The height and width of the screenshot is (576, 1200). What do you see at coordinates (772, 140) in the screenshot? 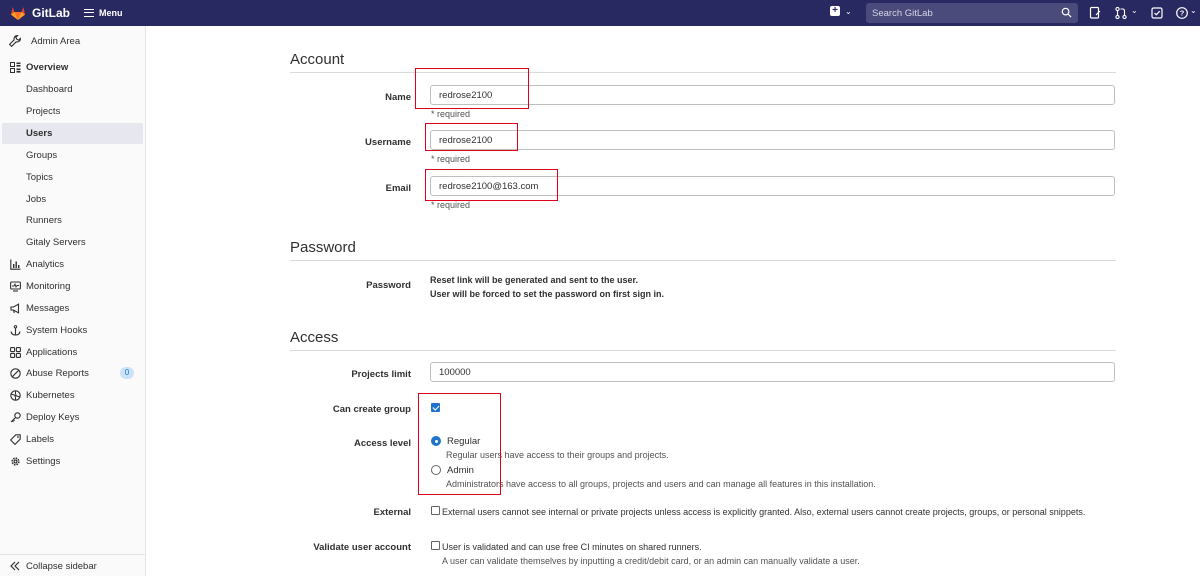
I see `username-field` at bounding box center [772, 140].